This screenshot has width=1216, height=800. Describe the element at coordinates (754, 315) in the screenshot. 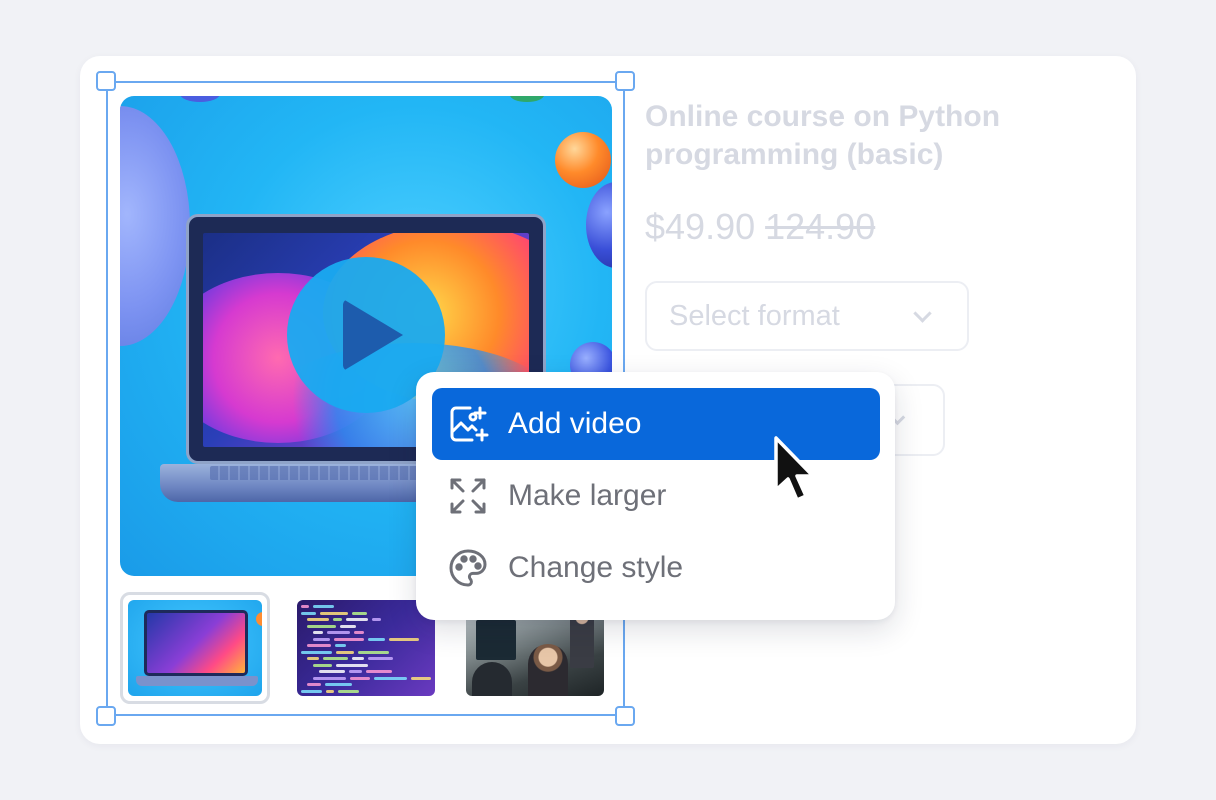

I see `format-select-value: Select format` at that location.